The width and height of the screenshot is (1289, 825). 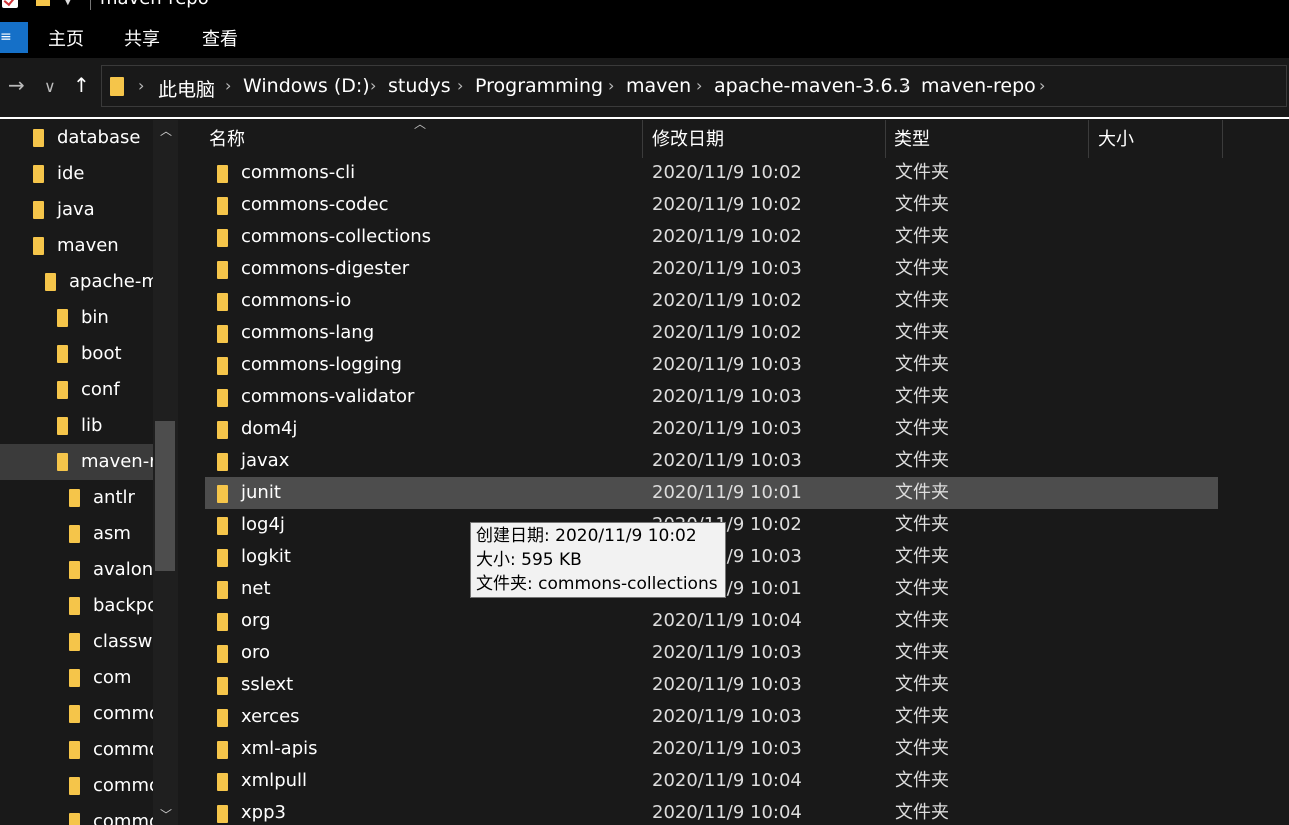 I want to click on breadcrumb-this-pc: 此电脑, so click(x=186, y=88).